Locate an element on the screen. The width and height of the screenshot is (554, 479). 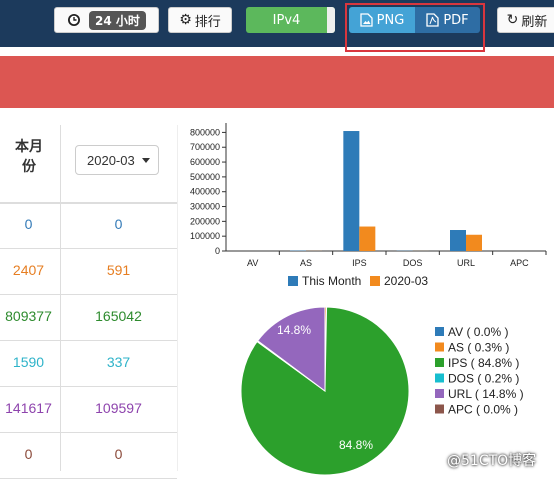
pie-legend-label: AV ( 0.0% ) is located at coordinates (478, 332).